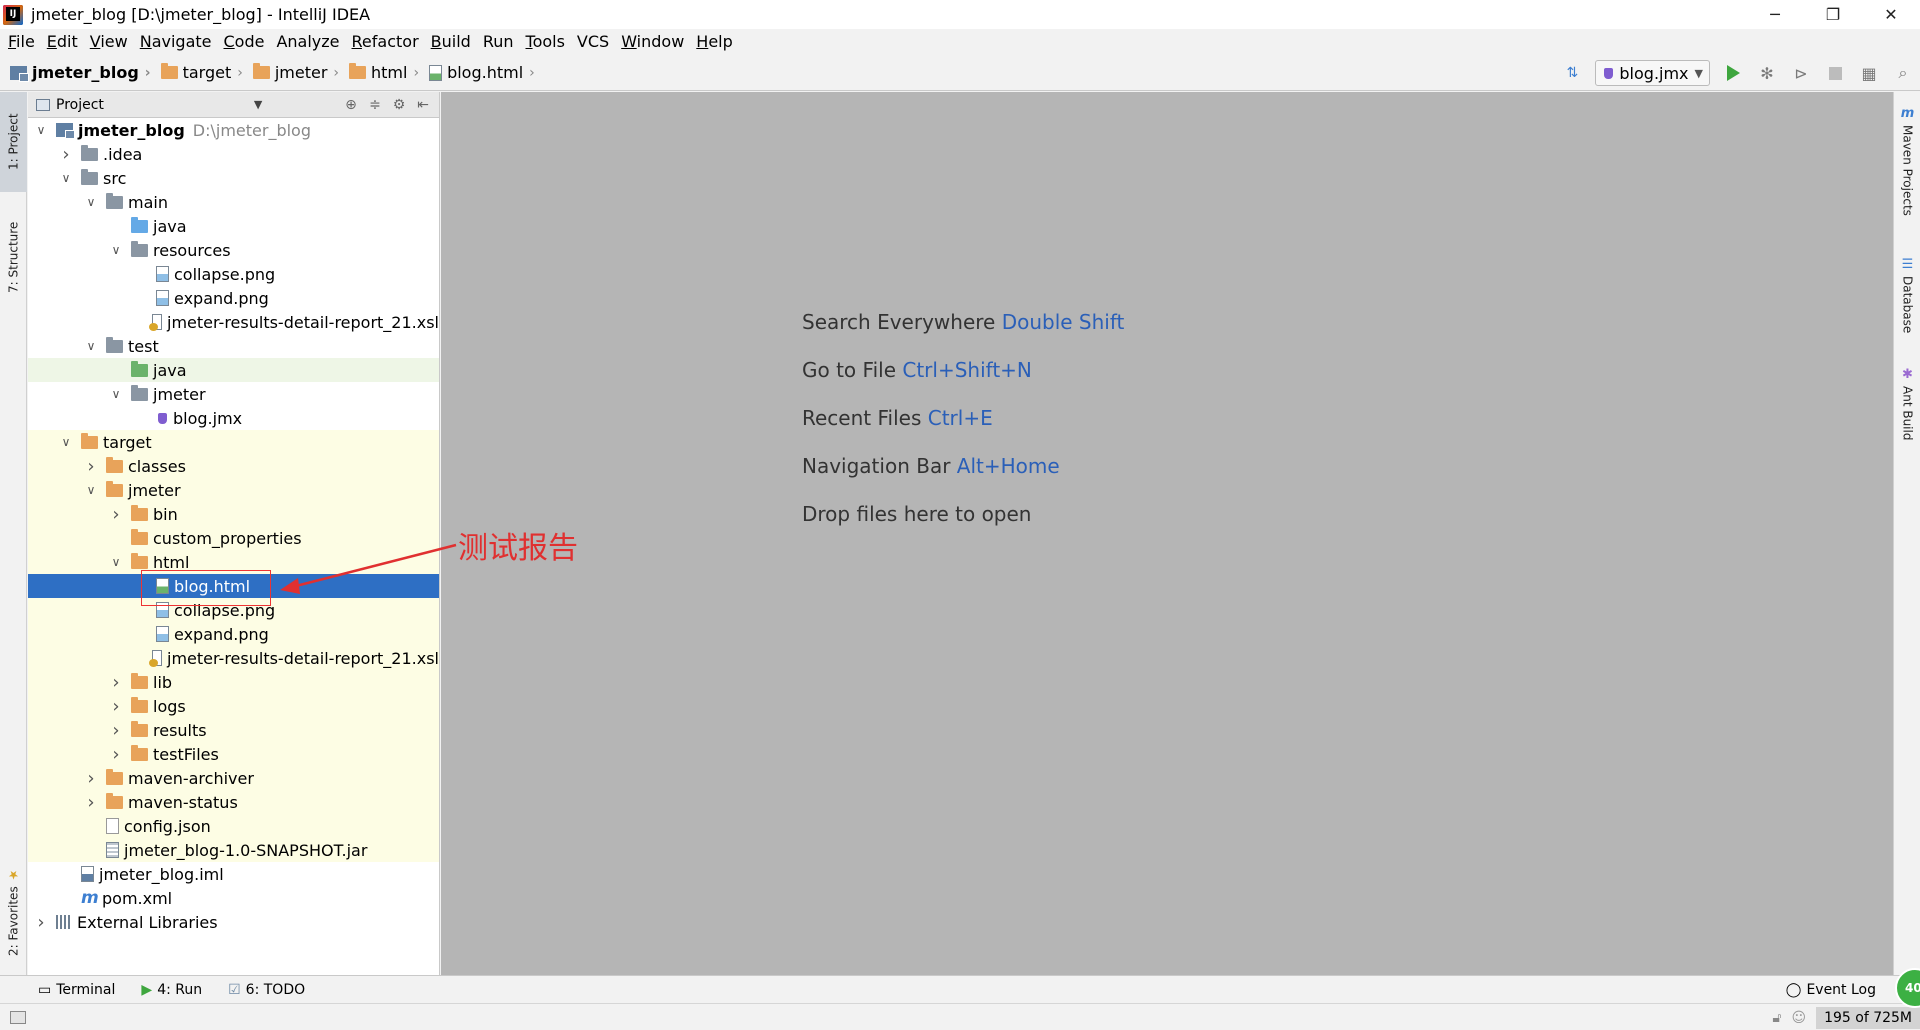 This screenshot has width=1920, height=1030. I want to click on project-structure-button: ▦, so click(1869, 73).